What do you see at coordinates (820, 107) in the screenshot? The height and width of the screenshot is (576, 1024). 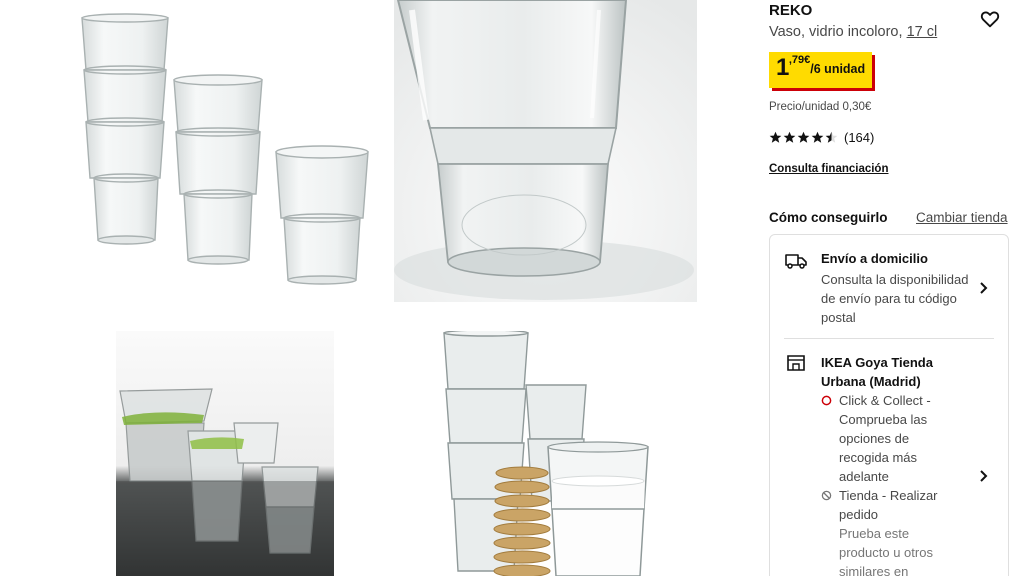 I see `unit-price: Precio/unidad 0,30€` at bounding box center [820, 107].